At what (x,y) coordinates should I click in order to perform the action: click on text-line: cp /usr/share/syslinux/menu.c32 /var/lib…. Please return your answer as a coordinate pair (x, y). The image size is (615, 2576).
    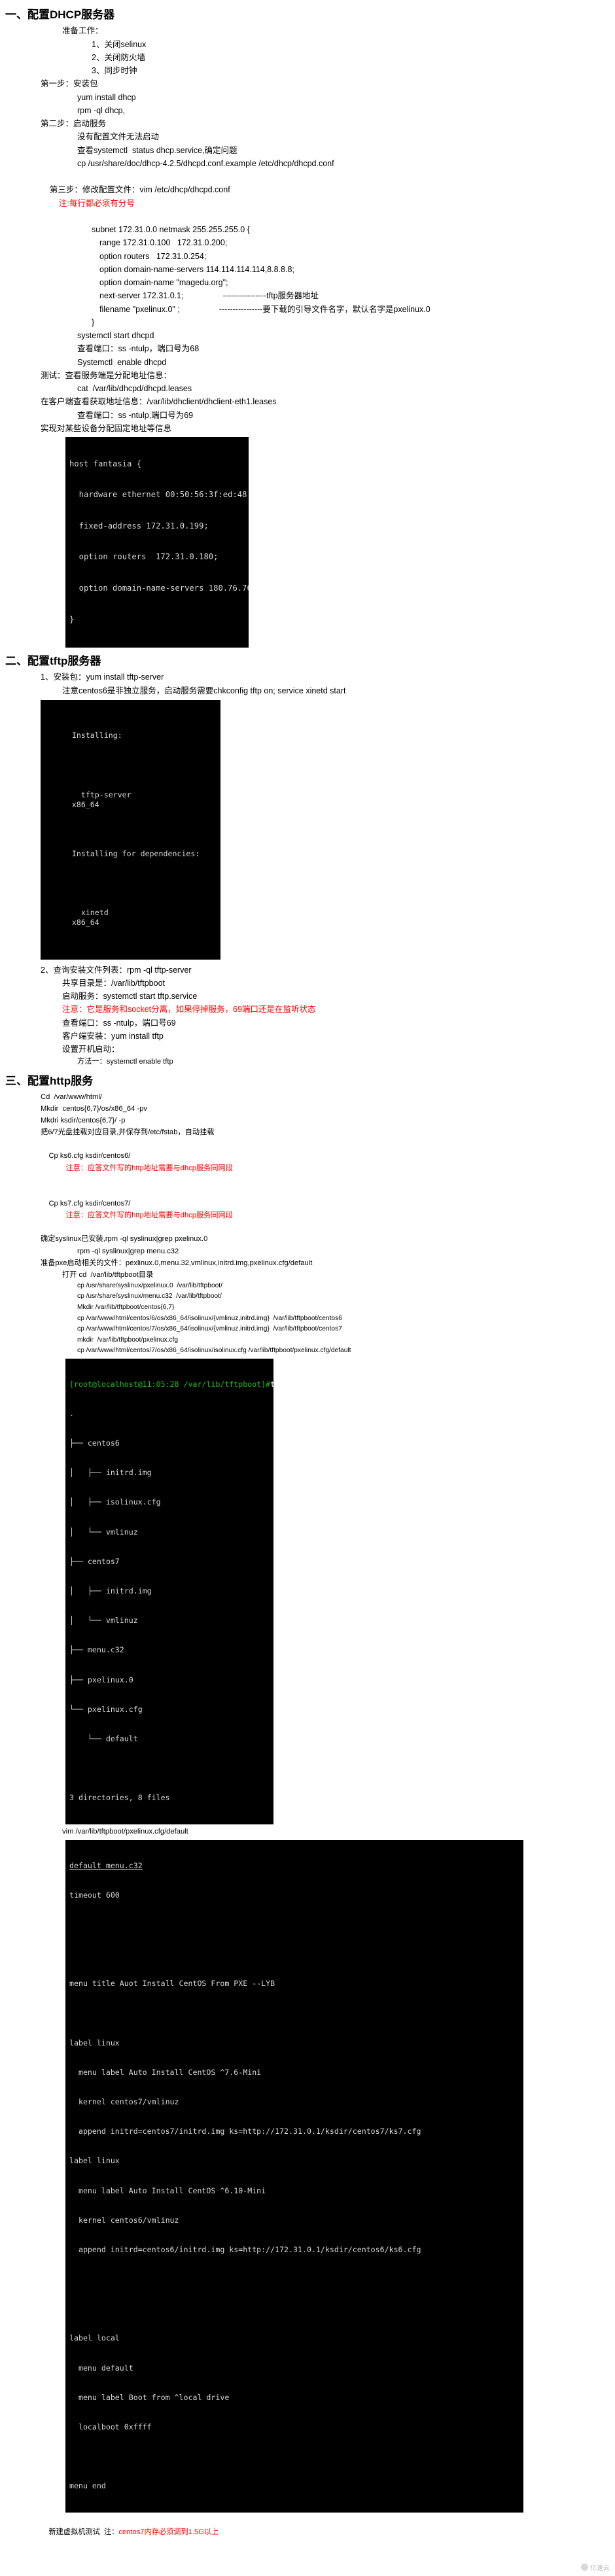
    Looking at the image, I should click on (150, 1296).